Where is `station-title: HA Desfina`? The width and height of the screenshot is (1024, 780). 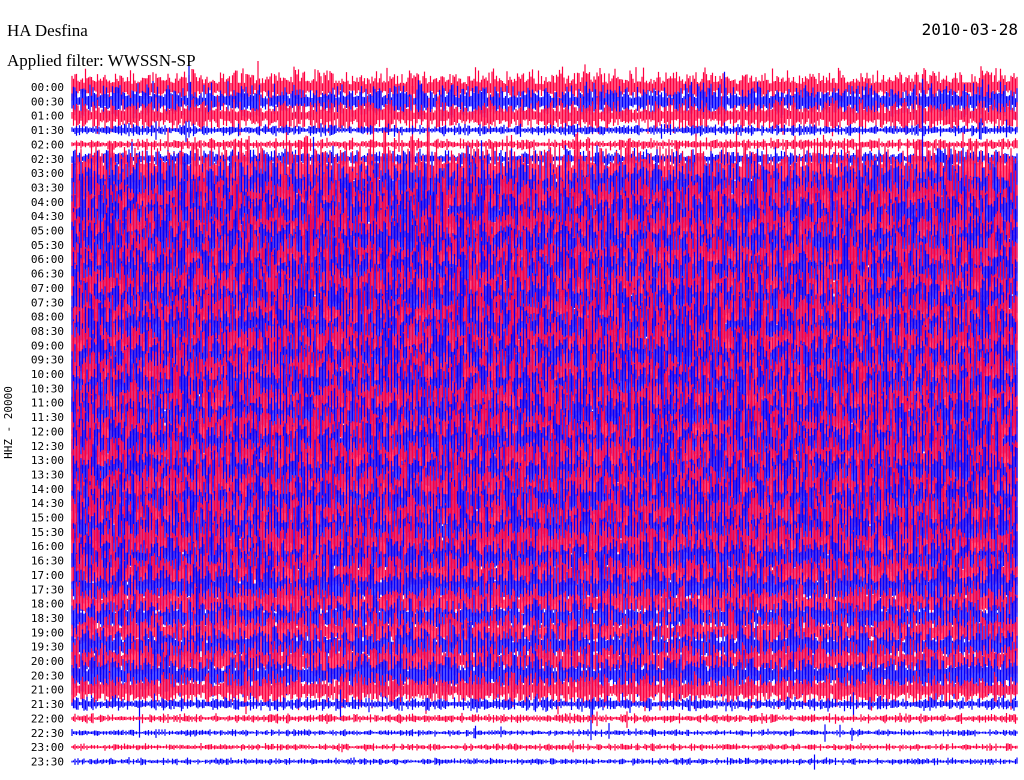
station-title: HA Desfina is located at coordinates (47, 30).